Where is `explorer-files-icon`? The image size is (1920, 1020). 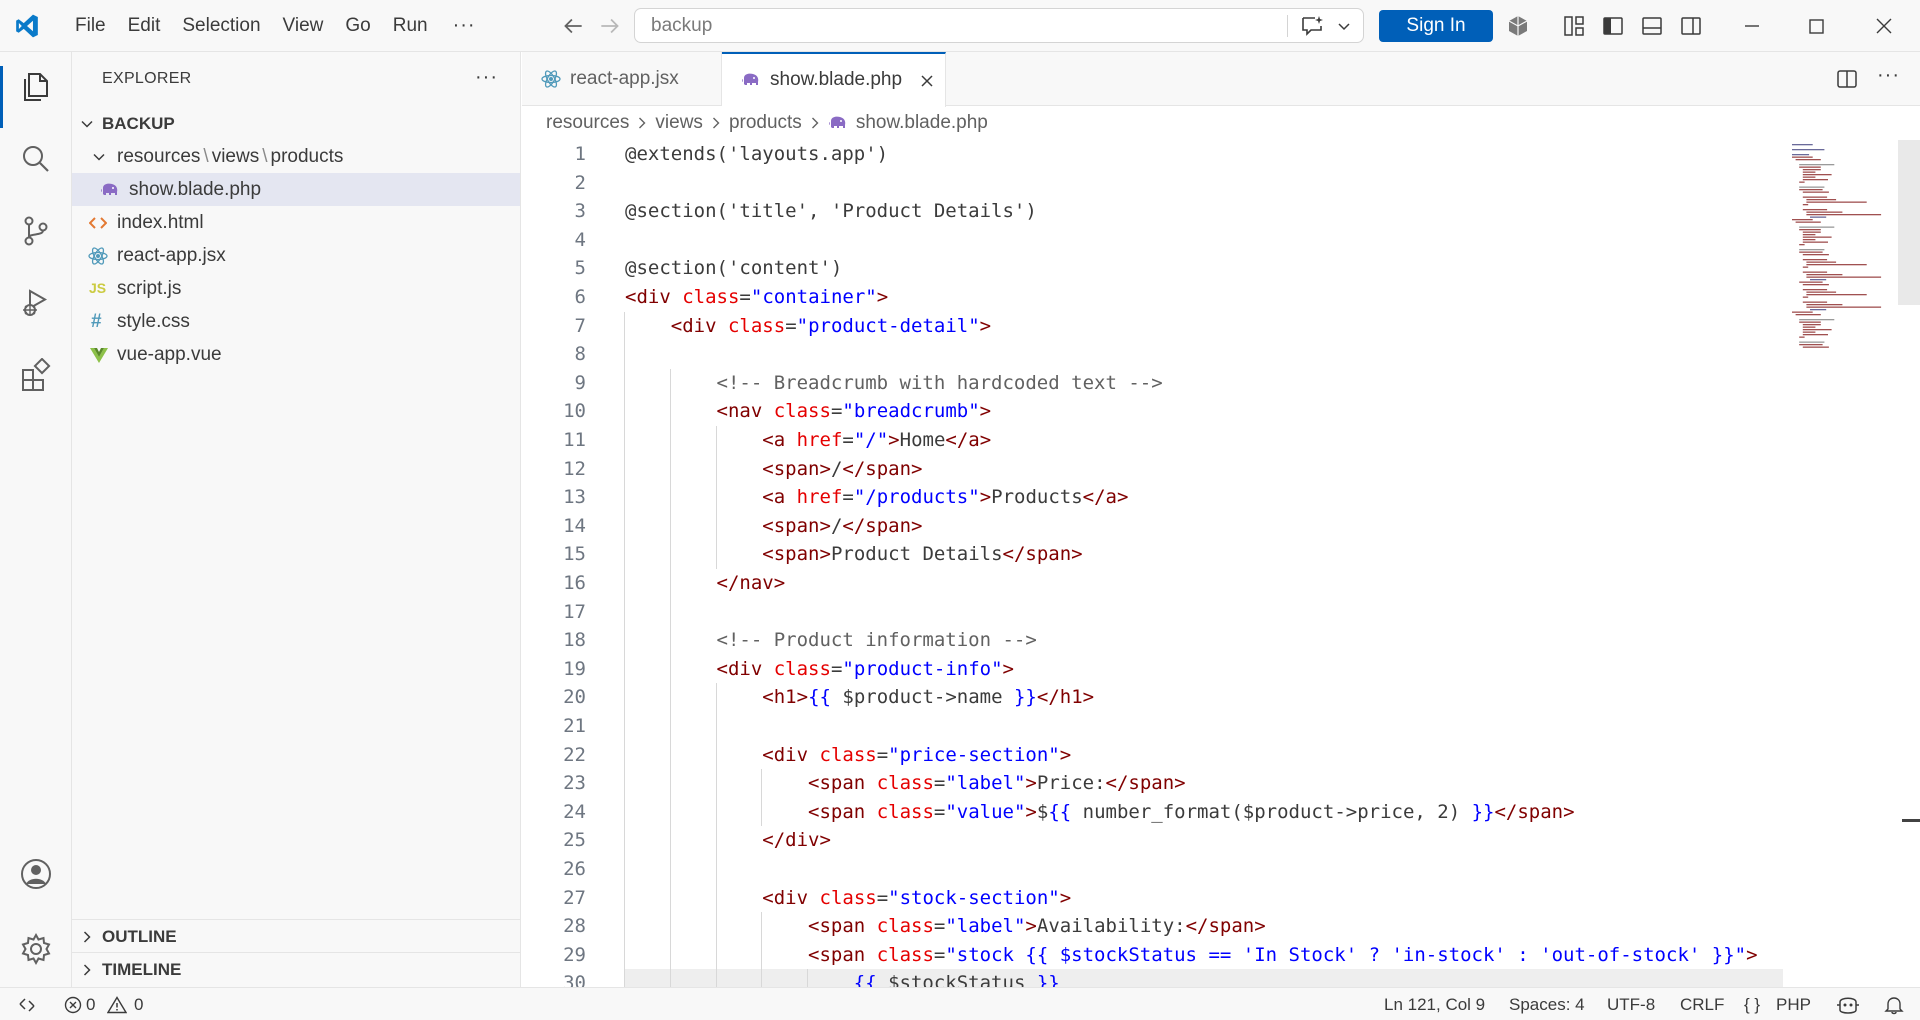 explorer-files-icon is located at coordinates (36, 87).